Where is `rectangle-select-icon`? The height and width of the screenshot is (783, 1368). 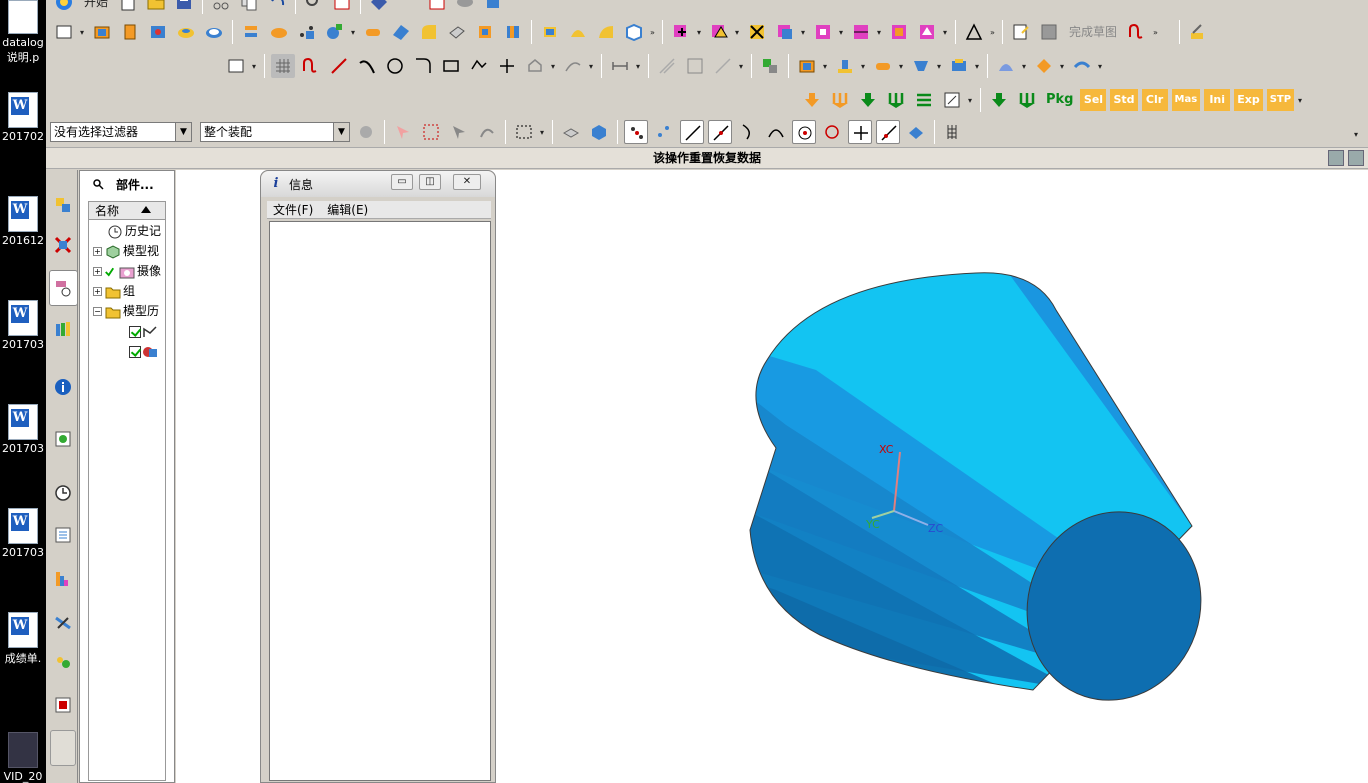 rectangle-select-icon is located at coordinates (524, 132).